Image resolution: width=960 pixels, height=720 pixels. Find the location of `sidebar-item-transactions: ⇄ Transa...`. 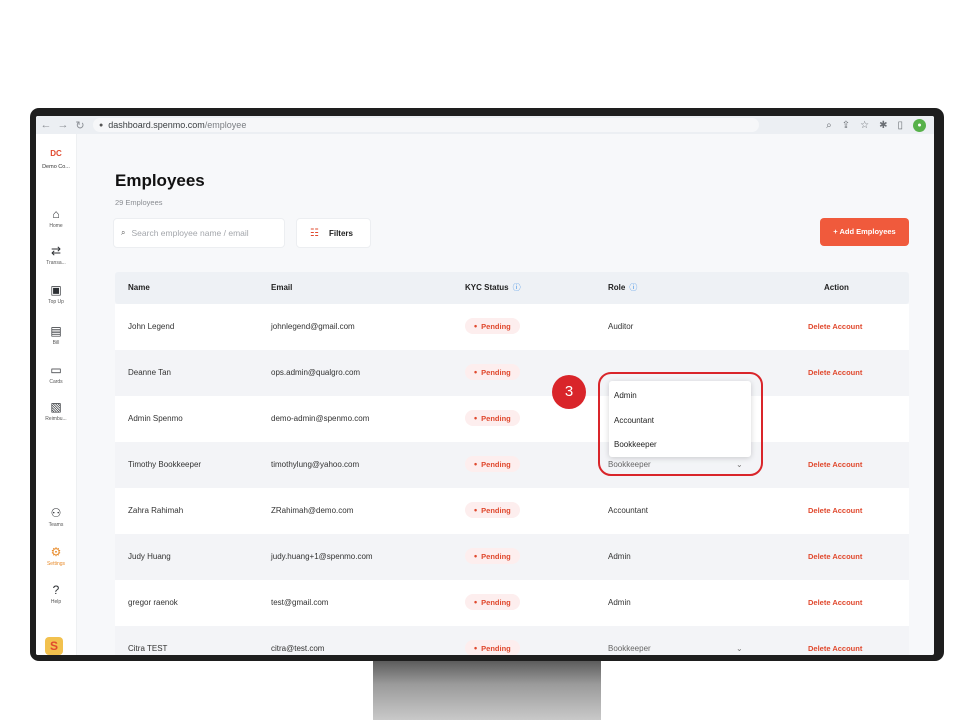

sidebar-item-transactions: ⇄ Transa... is located at coordinates (56, 255).